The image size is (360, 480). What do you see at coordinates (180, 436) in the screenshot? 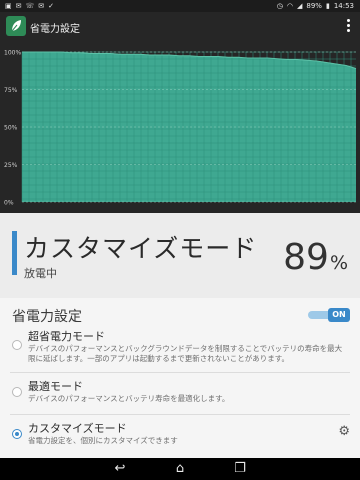
I see `option-custom: カスタマイズモード 省電力設定を、個別にカスタマイズできます ⚙` at bounding box center [180, 436].